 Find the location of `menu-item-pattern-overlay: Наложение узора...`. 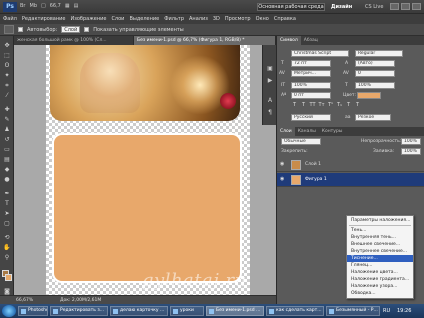

menu-item-pattern-overlay: Наложение узора... is located at coordinates (380, 286).